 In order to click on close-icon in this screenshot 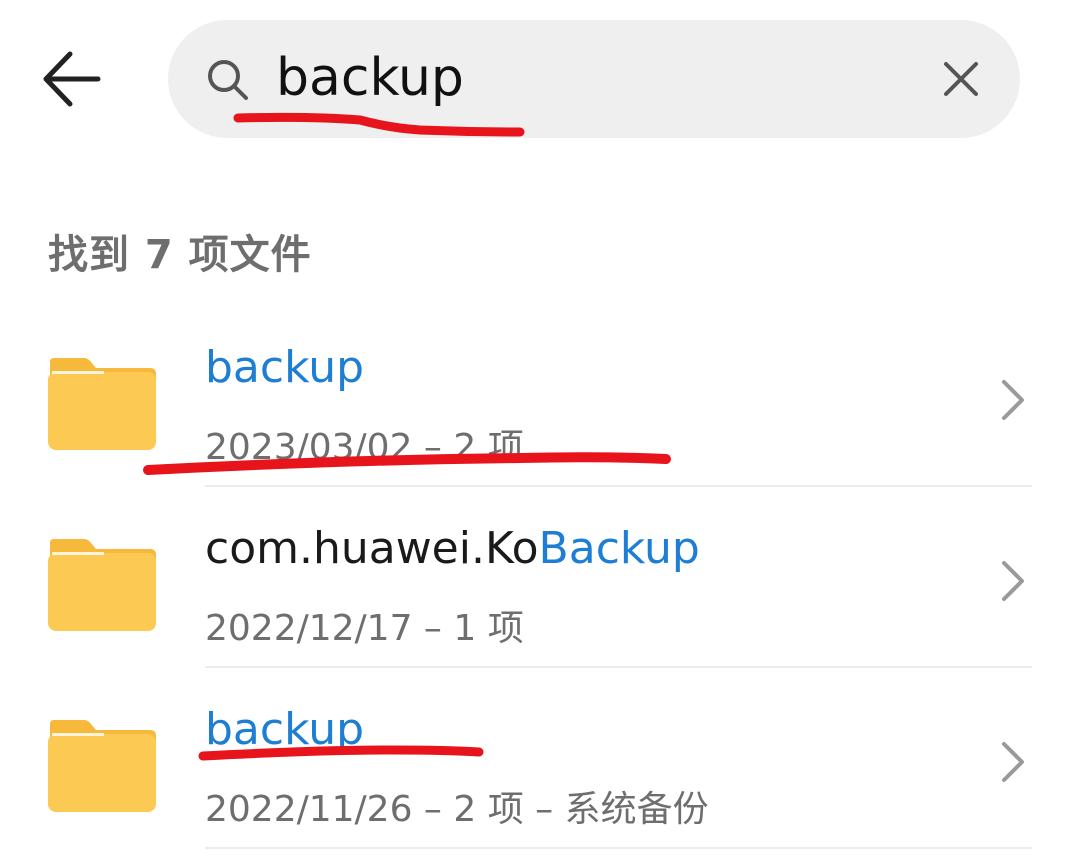, I will do `click(961, 79)`.